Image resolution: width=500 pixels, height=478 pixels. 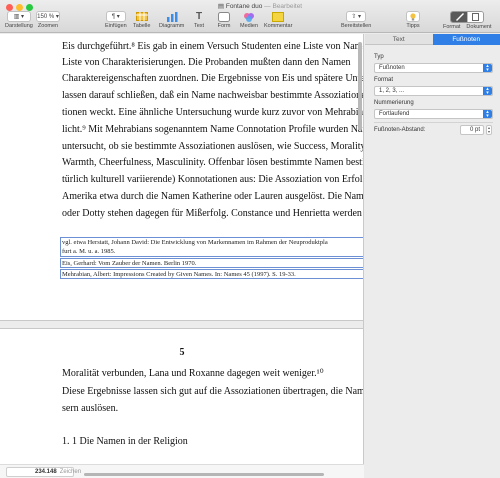 I want to click on chart-label: Diagramm, so click(x=172, y=26).